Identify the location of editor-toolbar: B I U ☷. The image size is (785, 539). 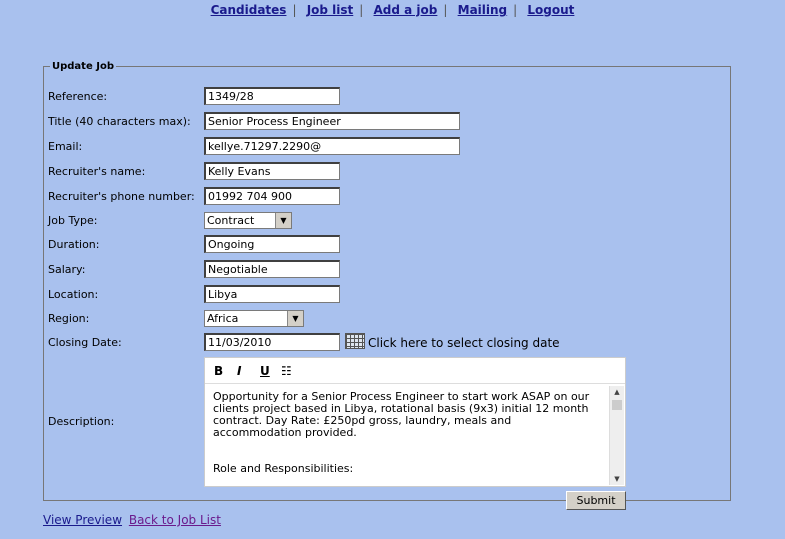
(415, 371).